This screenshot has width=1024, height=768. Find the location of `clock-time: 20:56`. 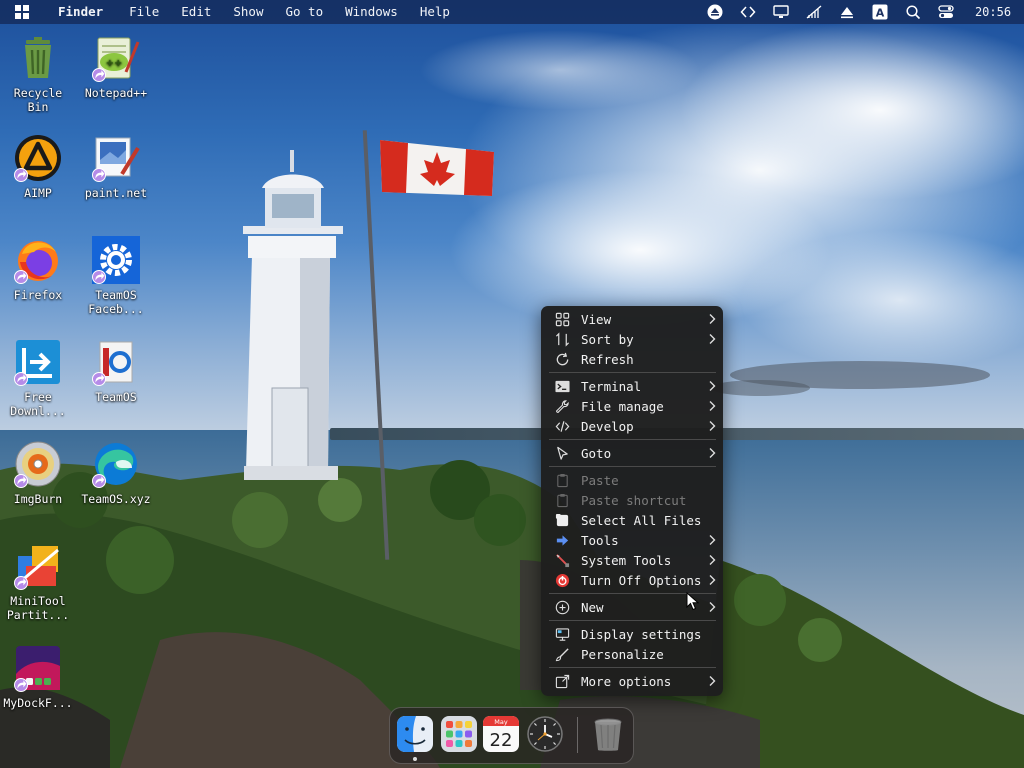

clock-time: 20:56 is located at coordinates (993, 12).